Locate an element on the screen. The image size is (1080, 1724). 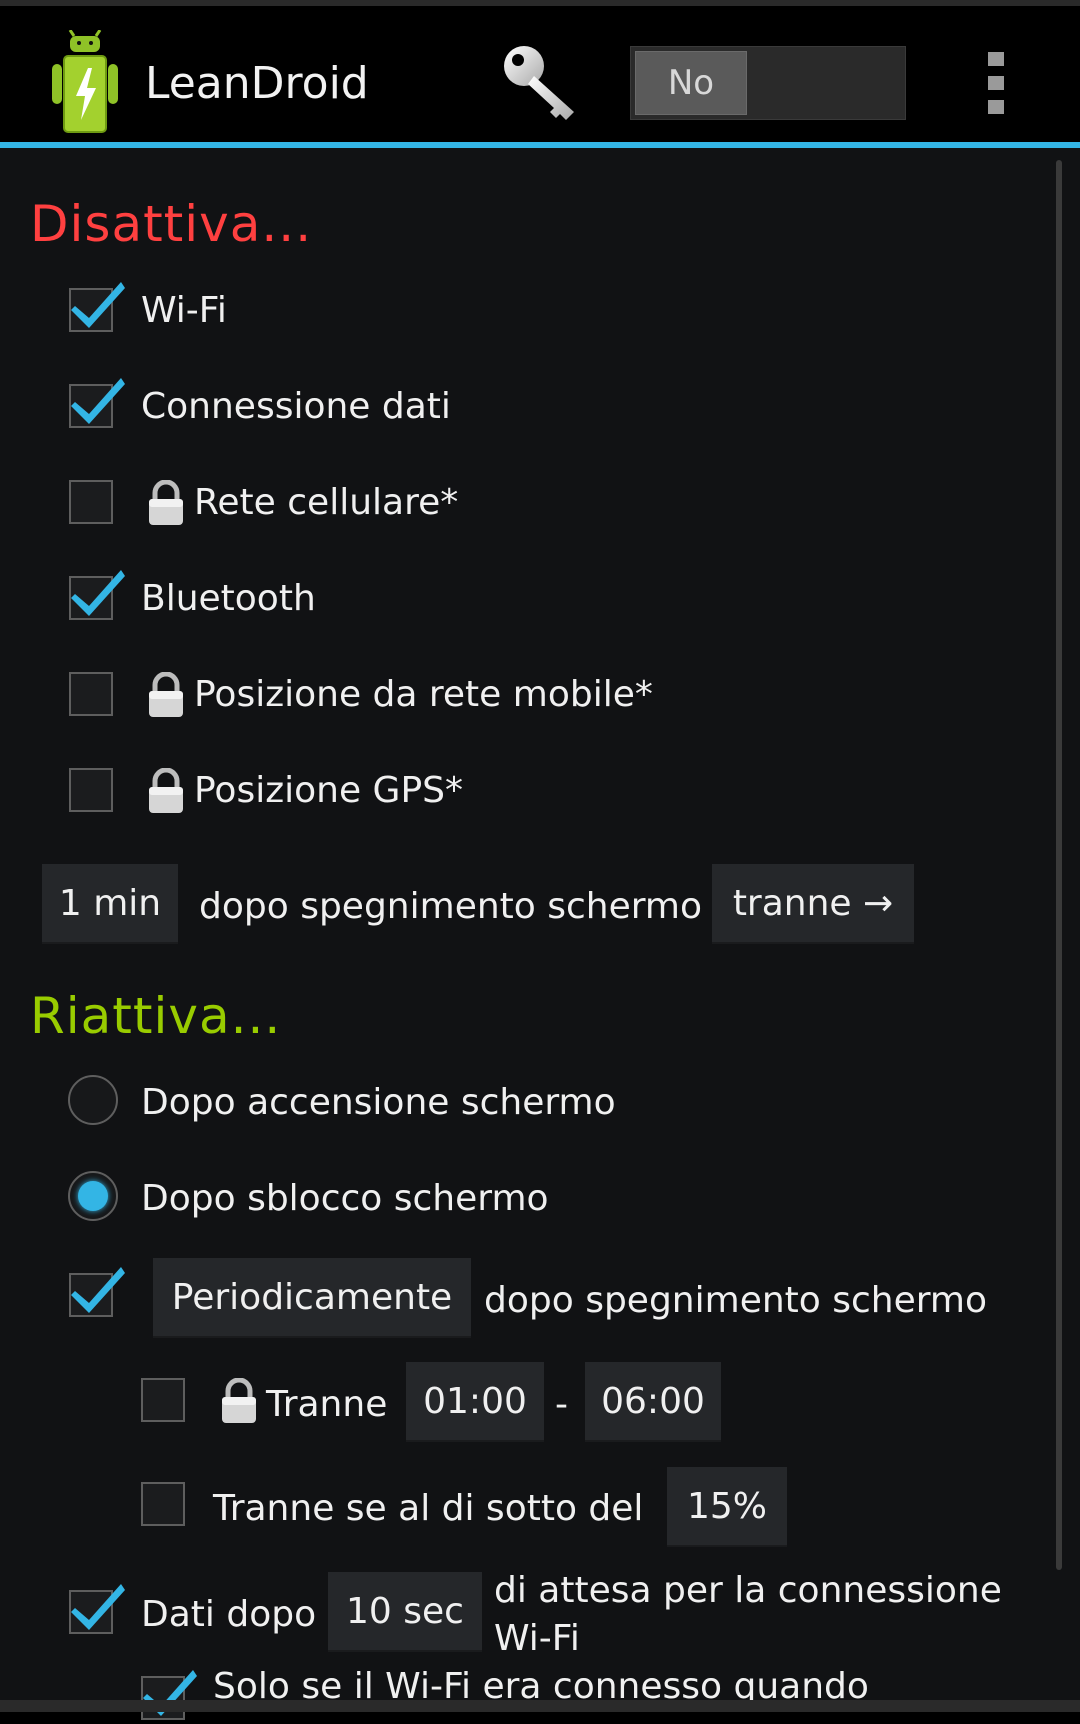
bottom-edge is located at coordinates (540, 1706).